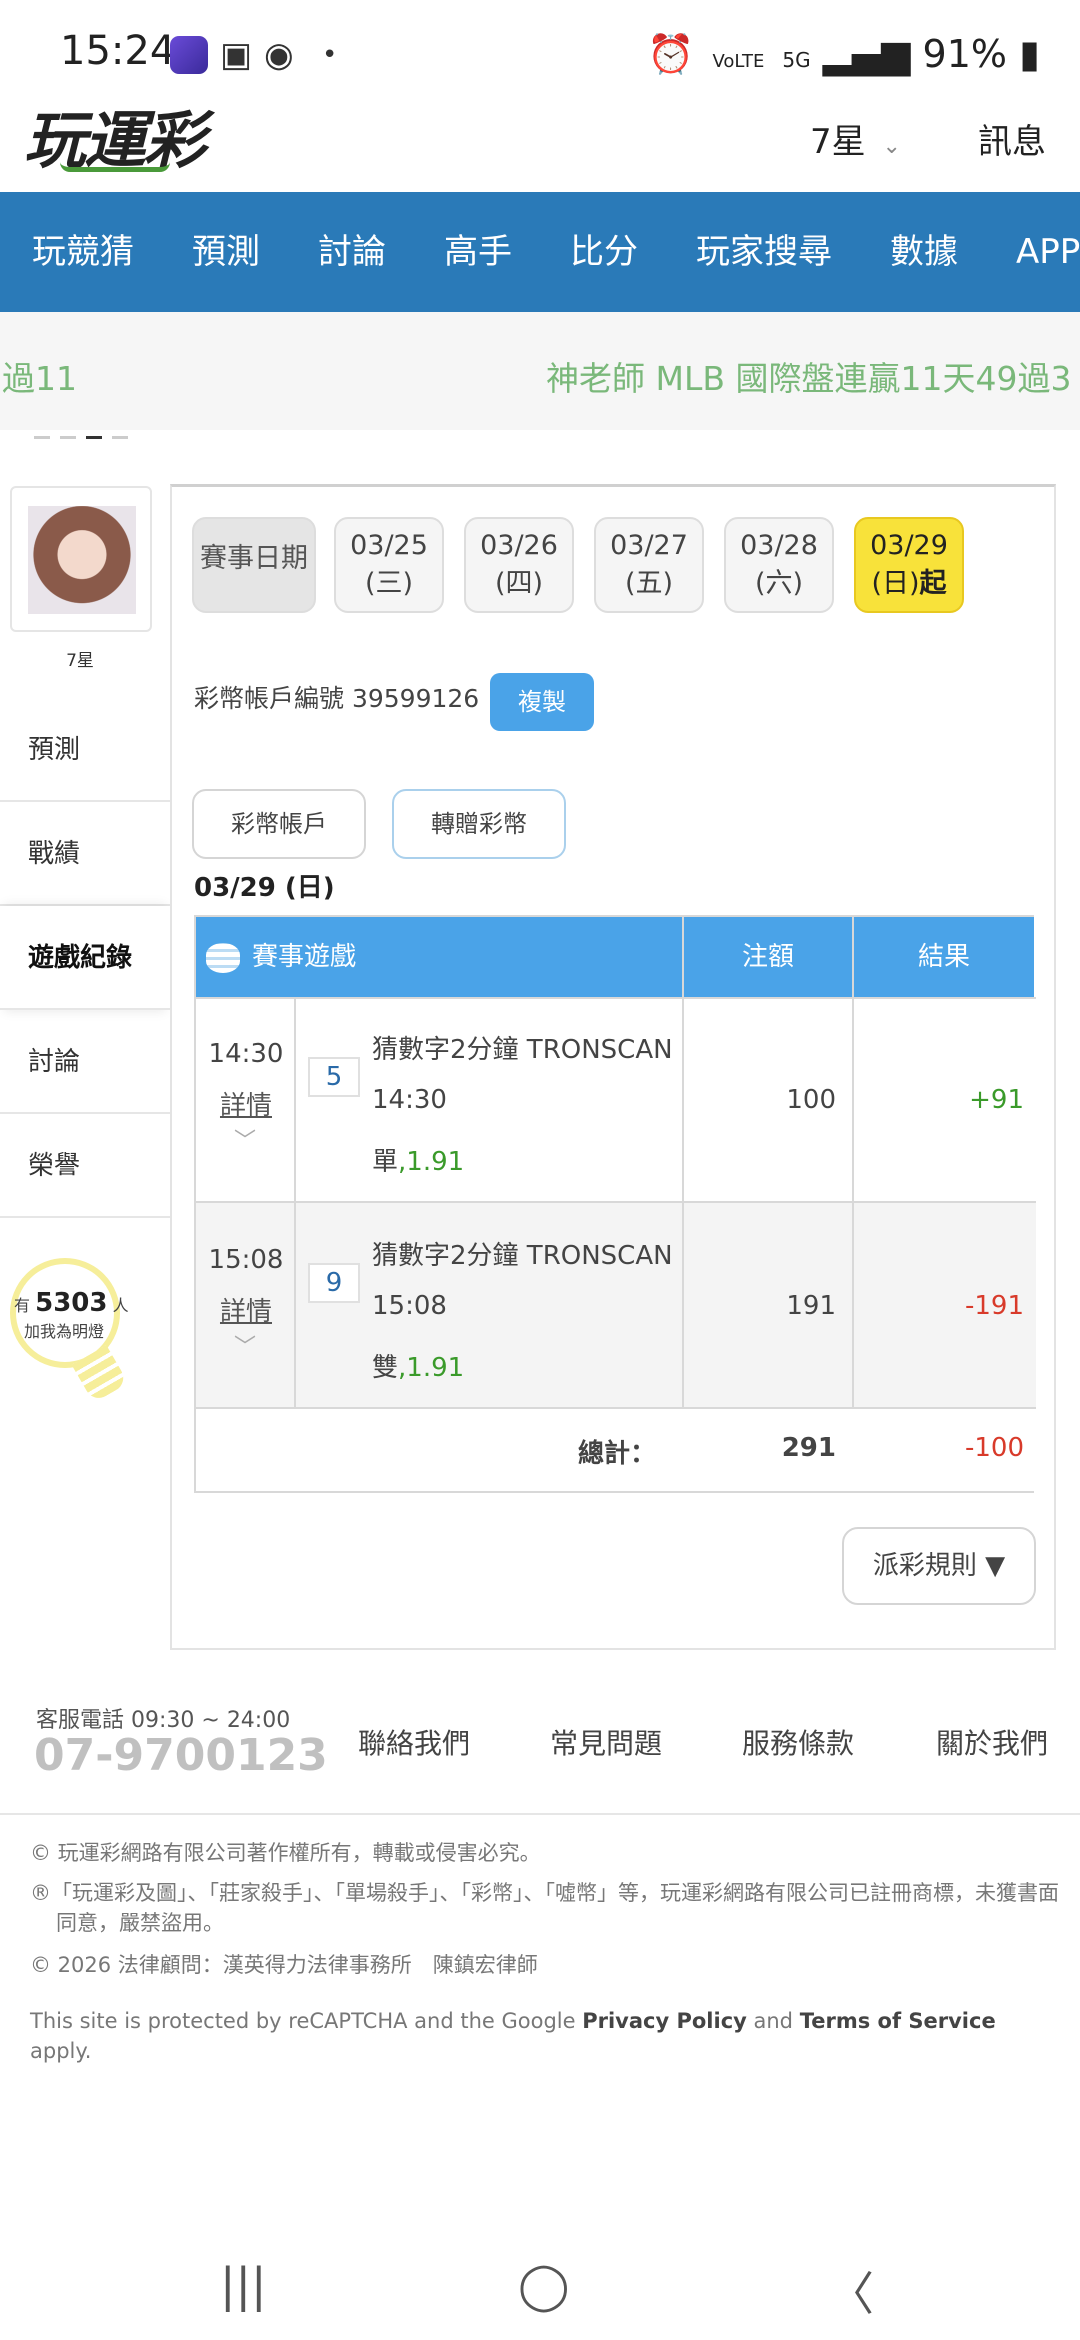 The height and width of the screenshot is (2340, 1080). I want to click on network-icon: 5G, so click(796, 60).